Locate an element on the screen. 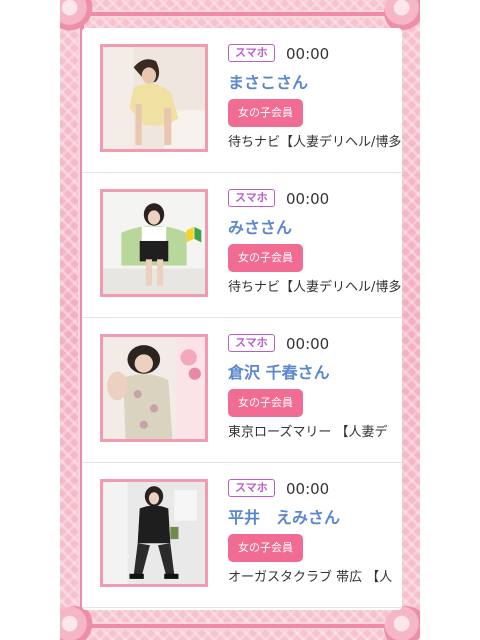 The image size is (480, 640). photo-woman-black-outfit is located at coordinates (154, 533).